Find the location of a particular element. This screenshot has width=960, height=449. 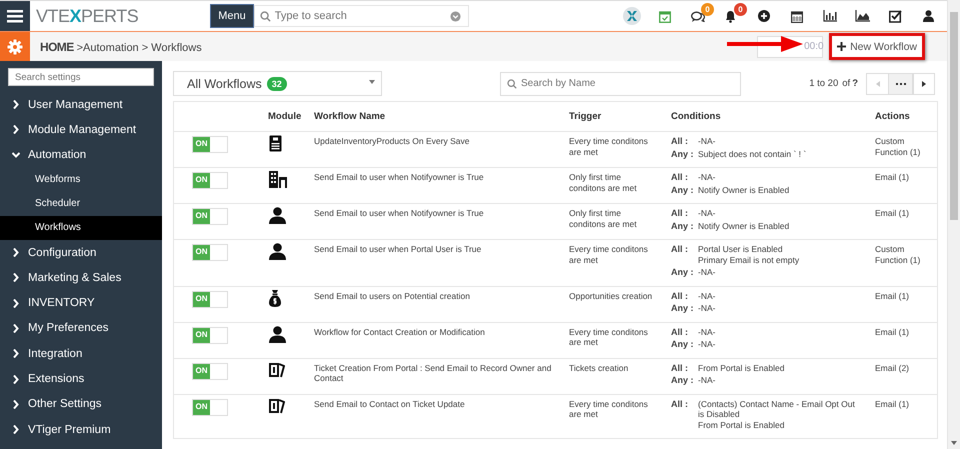

filter-label: All Workflows is located at coordinates (224, 83).